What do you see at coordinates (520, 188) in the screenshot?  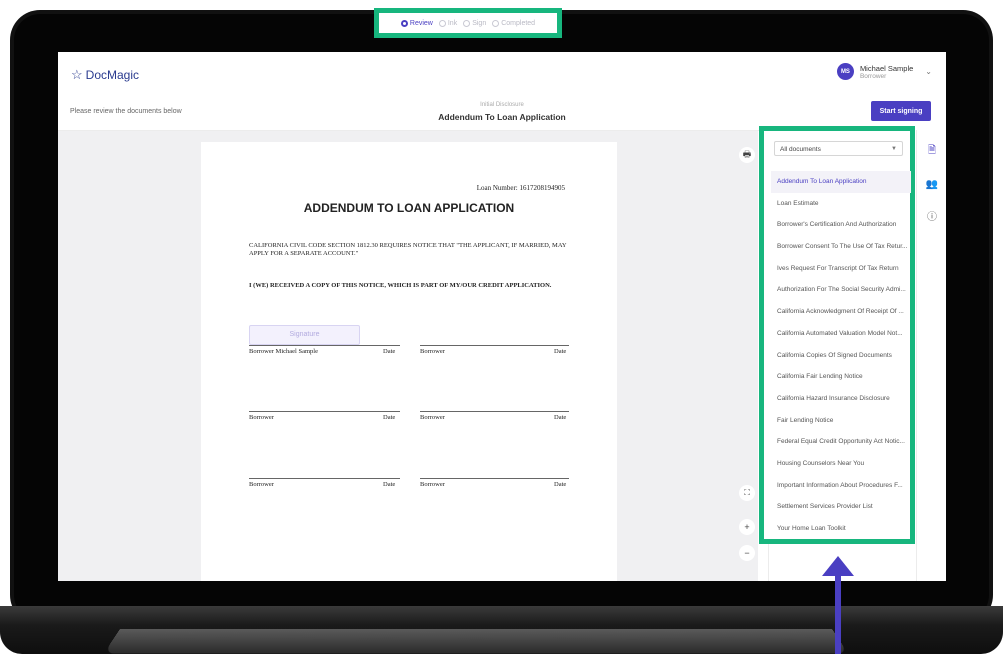 I see `loan-number: Loan Number: 1617208194905` at bounding box center [520, 188].